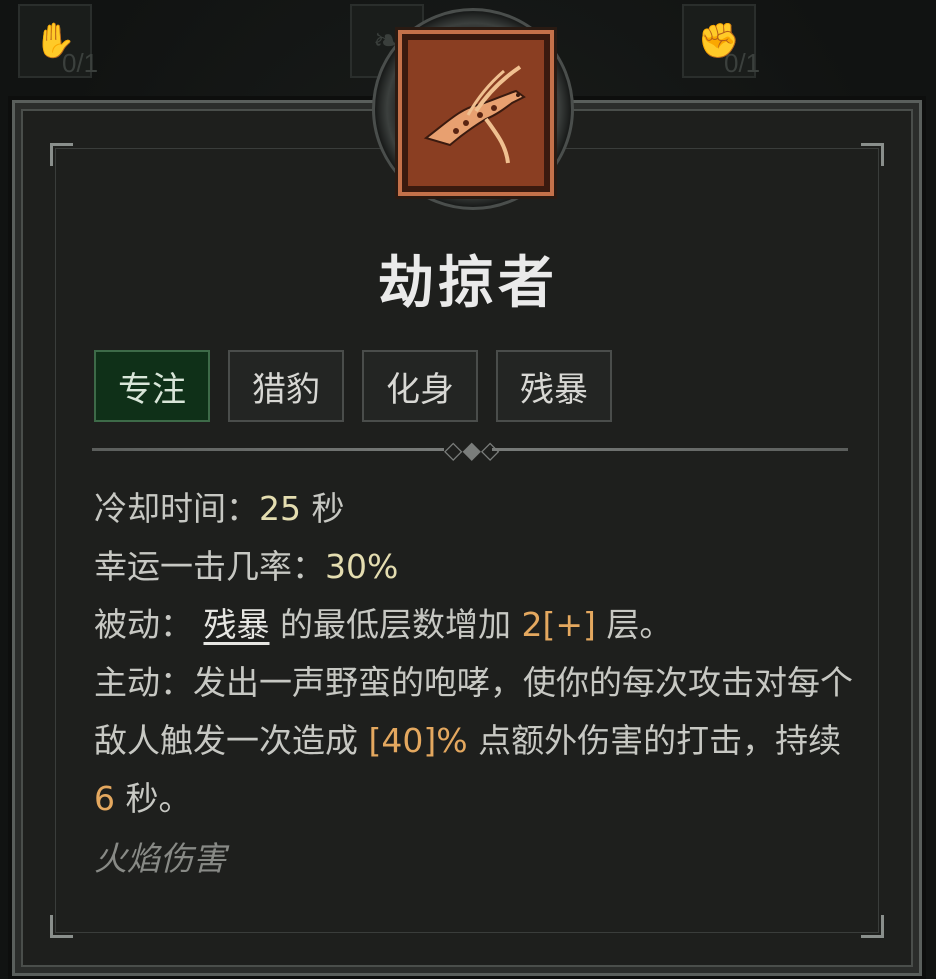  I want to click on cooldown-unit: 秒, so click(323, 508).